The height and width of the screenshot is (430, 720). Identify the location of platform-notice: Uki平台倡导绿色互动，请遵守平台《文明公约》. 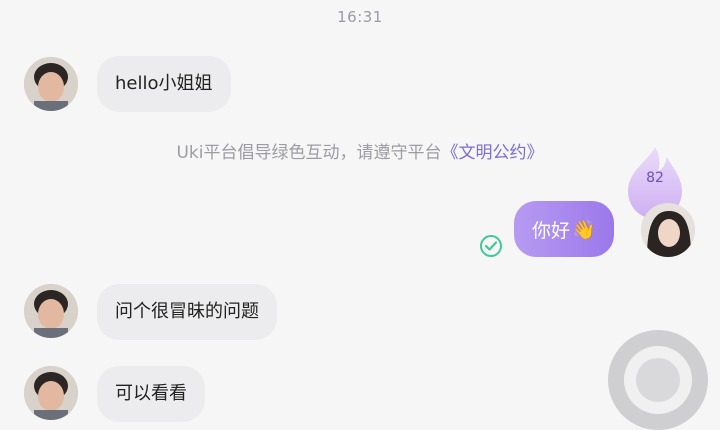
(360, 150).